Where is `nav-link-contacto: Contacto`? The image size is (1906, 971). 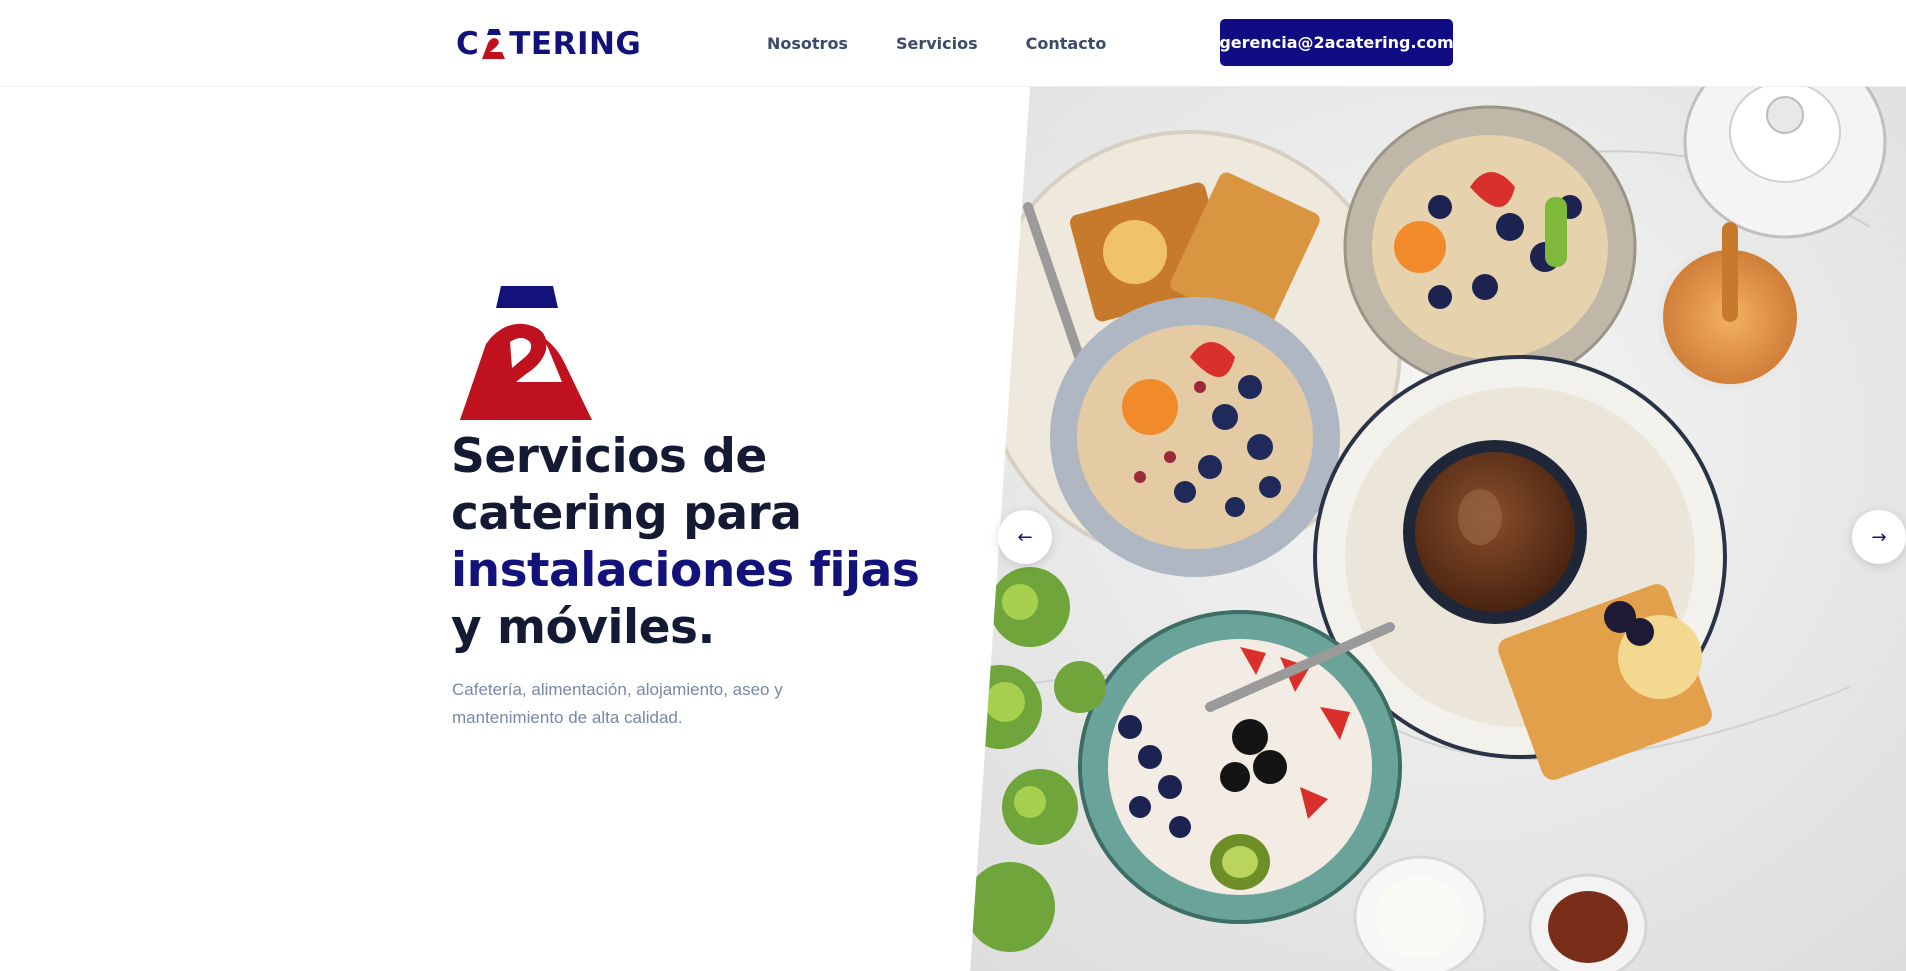
nav-link-contacto: Contacto is located at coordinates (1066, 43).